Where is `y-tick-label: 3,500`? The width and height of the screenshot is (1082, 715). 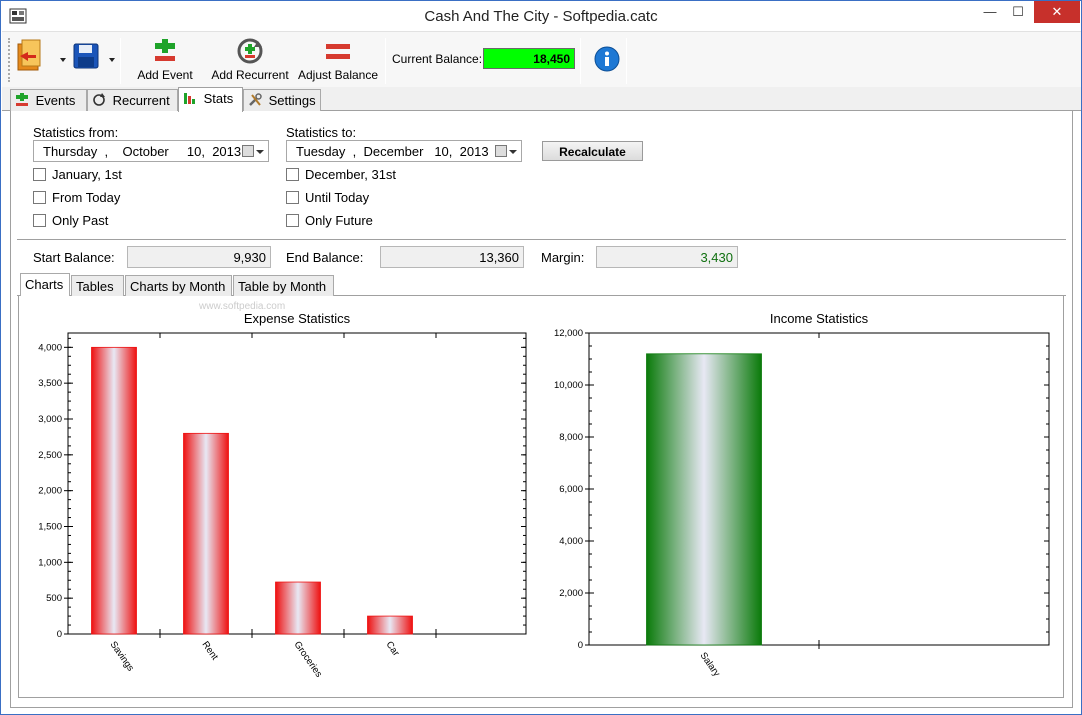
y-tick-label: 3,500 is located at coordinates (50, 383).